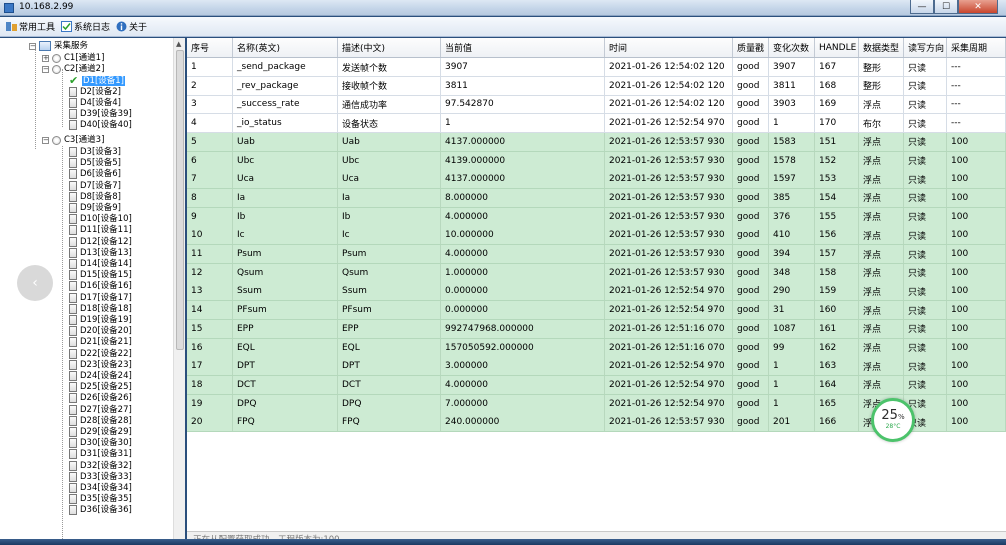 The image size is (1006, 545). What do you see at coordinates (100, 163) in the screenshot?
I see `device-label: D5[设备5]` at bounding box center [100, 163].